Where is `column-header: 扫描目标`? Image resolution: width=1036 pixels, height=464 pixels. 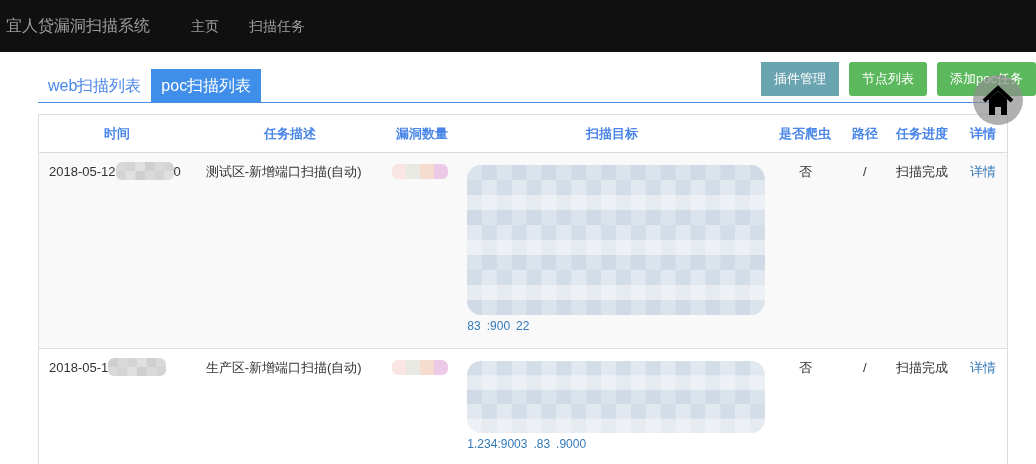 column-header: 扫描目标 is located at coordinates (612, 133).